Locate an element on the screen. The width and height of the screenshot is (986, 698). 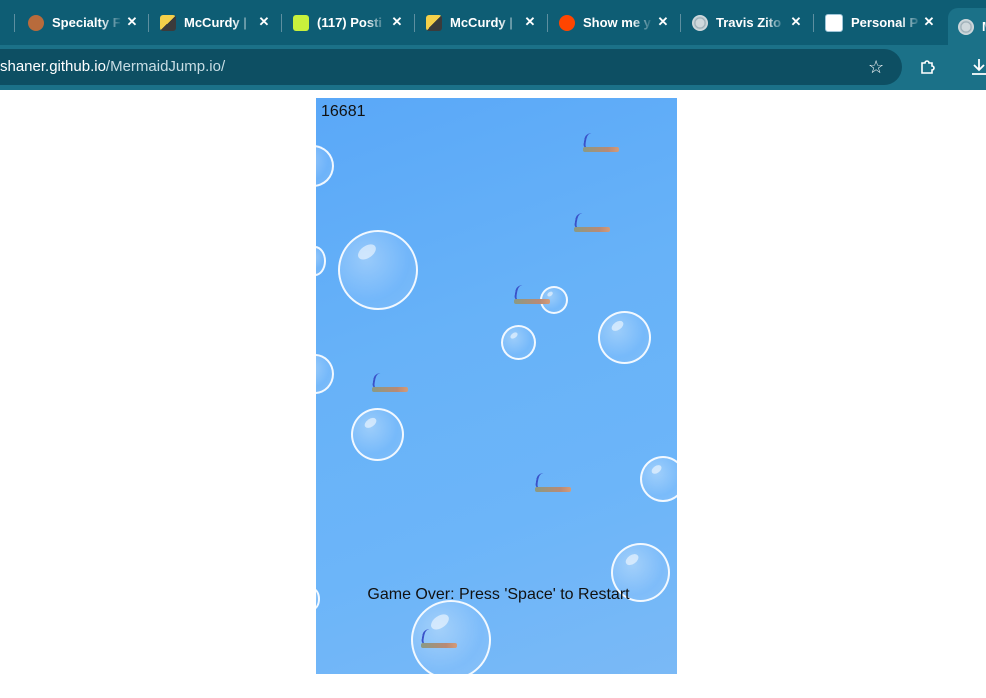
tab-mccurdy-2: McCurdy | ✕ is located at coordinates (482, 22).